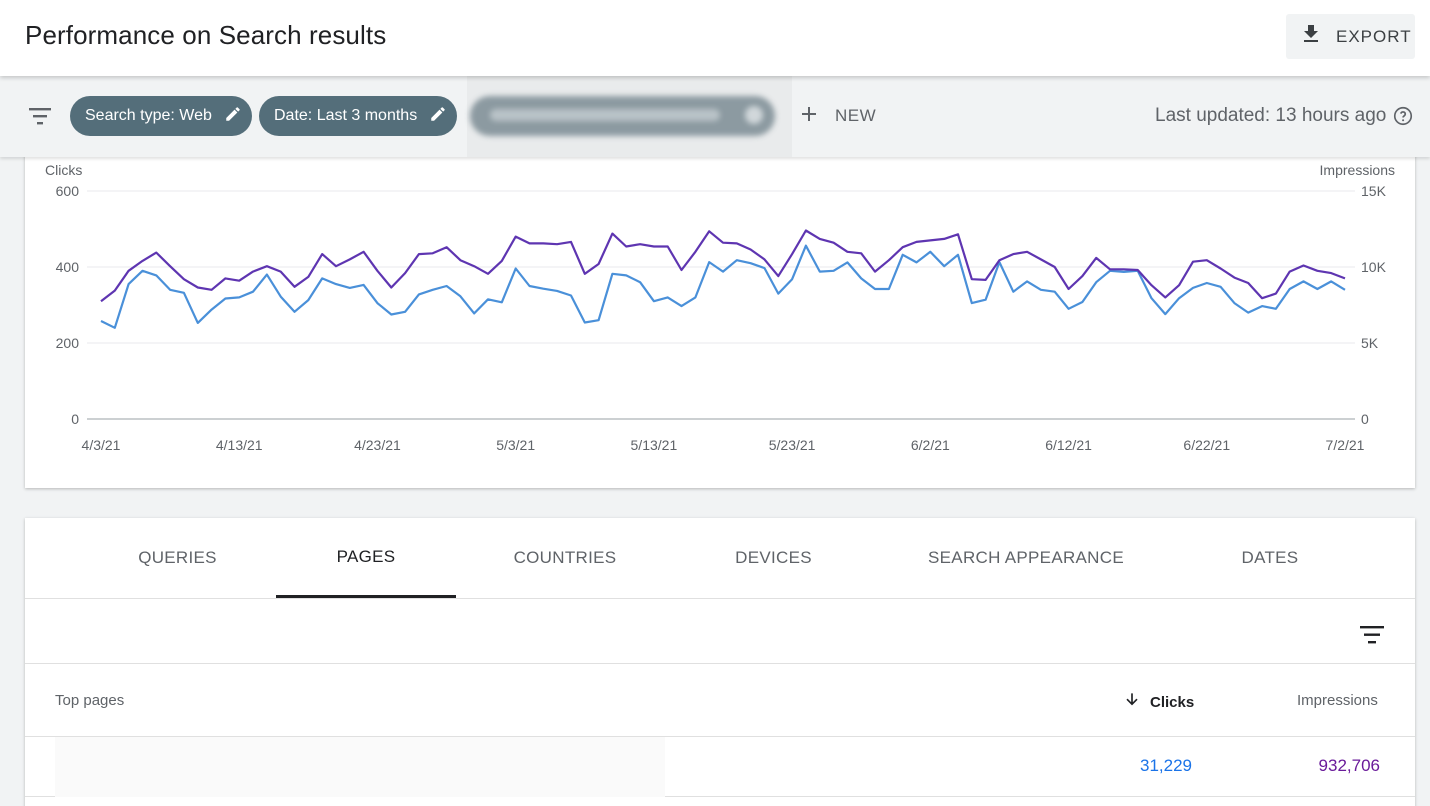  What do you see at coordinates (1374, 191) in the screenshot?
I see `right-tick-label: 15K` at bounding box center [1374, 191].